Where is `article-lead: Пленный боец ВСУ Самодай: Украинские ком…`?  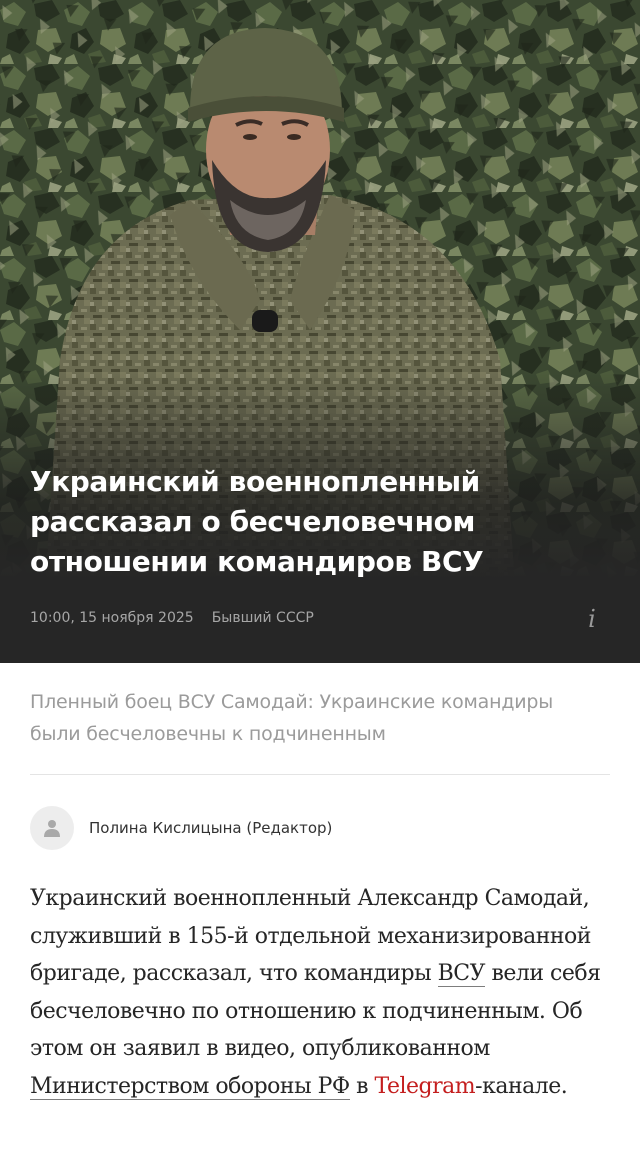 article-lead: Пленный боец ВСУ Самодай: Украинские ком… is located at coordinates (292, 718).